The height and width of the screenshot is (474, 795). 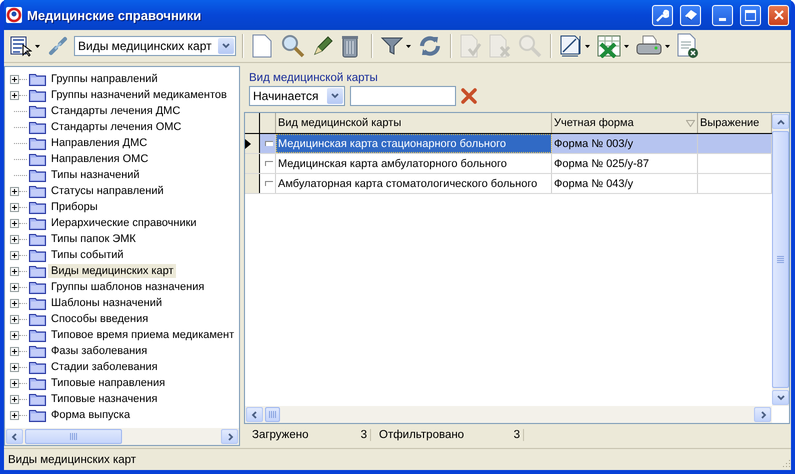 I want to click on tree-item: Приборы, so click(x=74, y=207).